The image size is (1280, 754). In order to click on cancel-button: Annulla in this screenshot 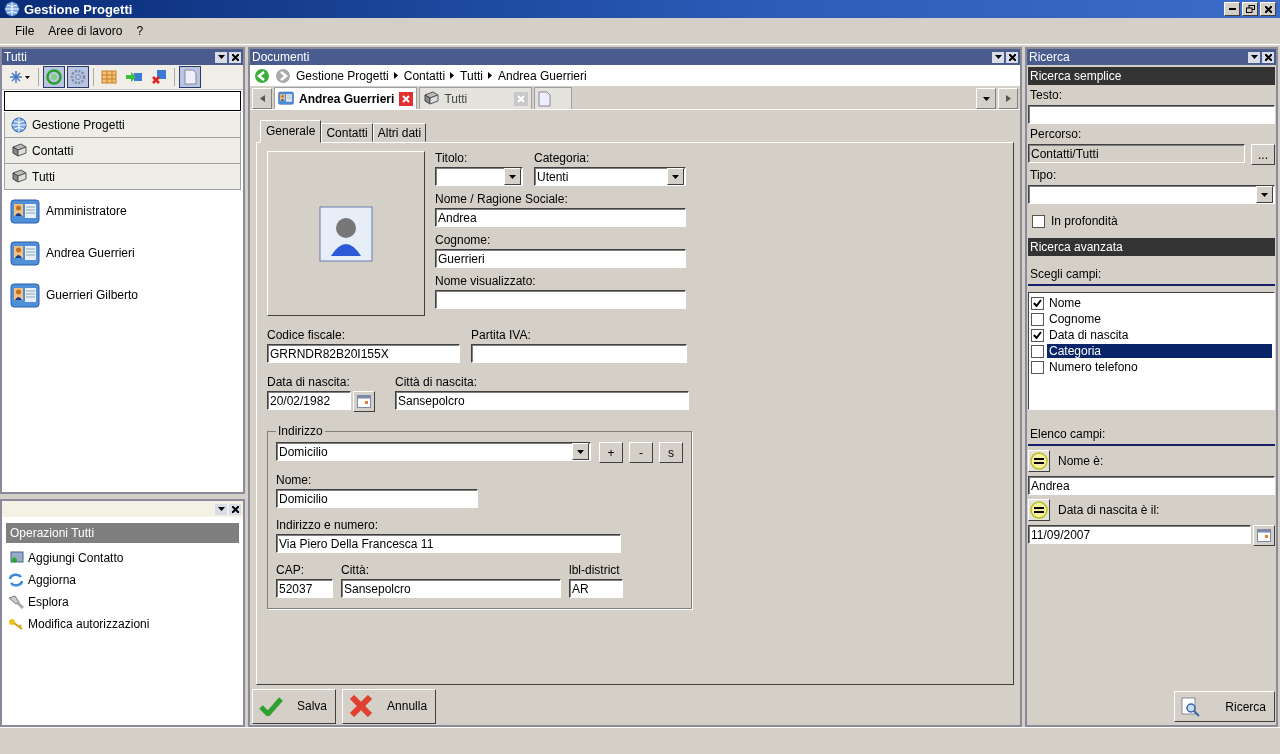, I will do `click(389, 706)`.